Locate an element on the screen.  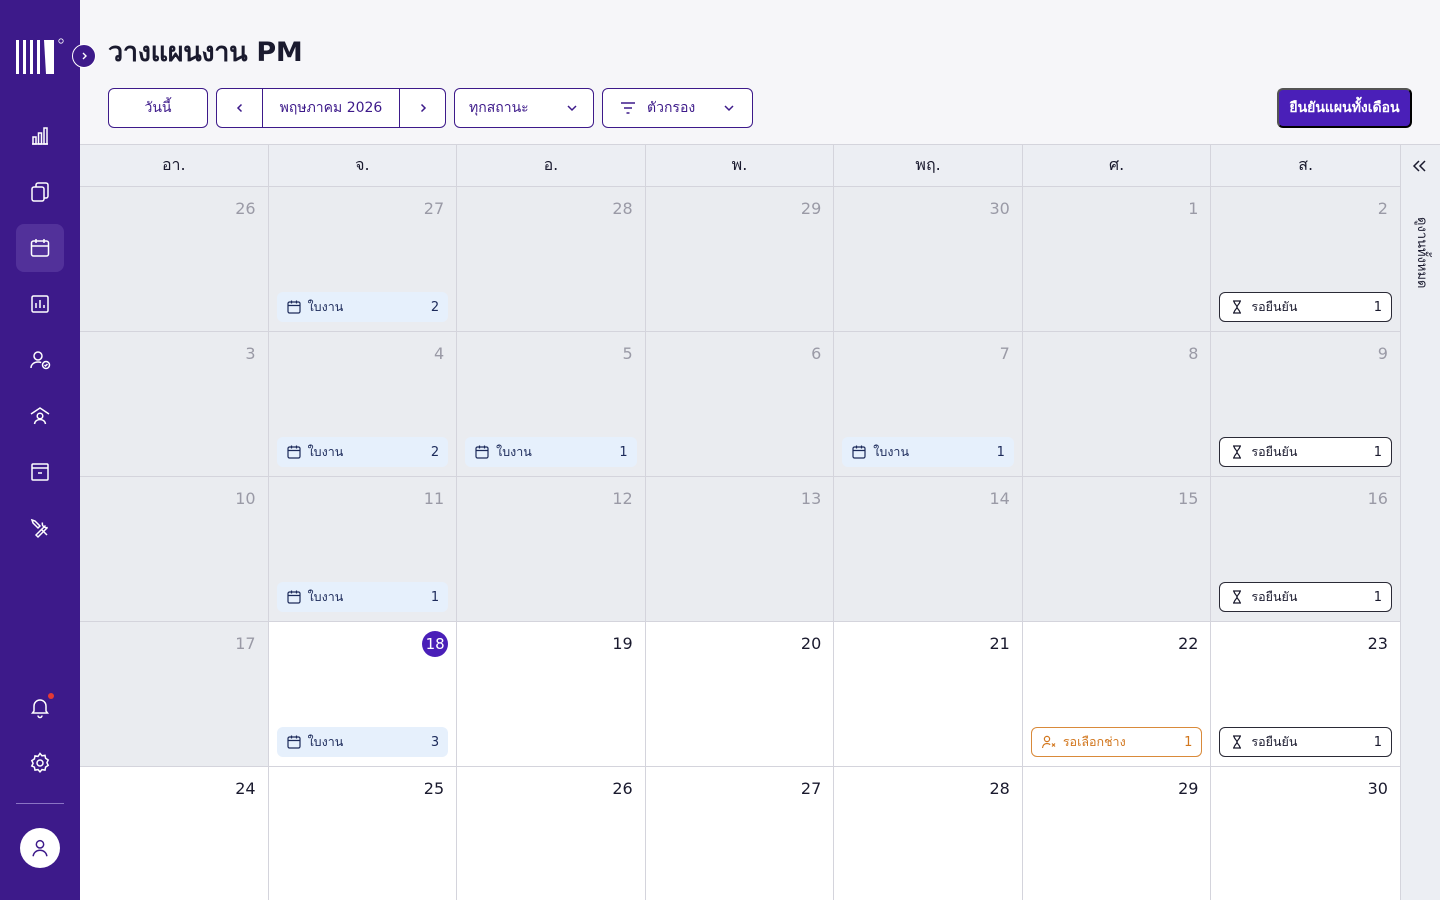
day-number: 7 is located at coordinates (1004, 353).